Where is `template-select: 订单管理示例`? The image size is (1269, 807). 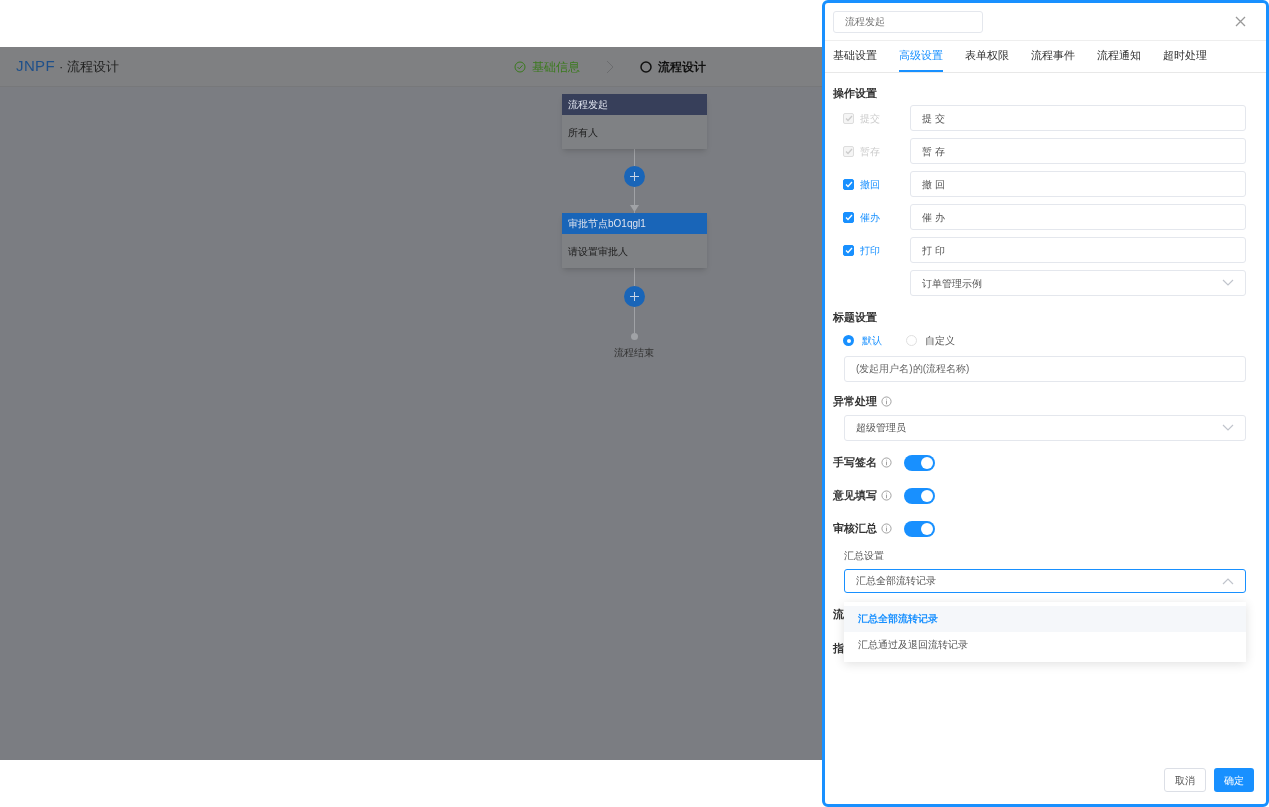 template-select: 订单管理示例 is located at coordinates (1078, 283).